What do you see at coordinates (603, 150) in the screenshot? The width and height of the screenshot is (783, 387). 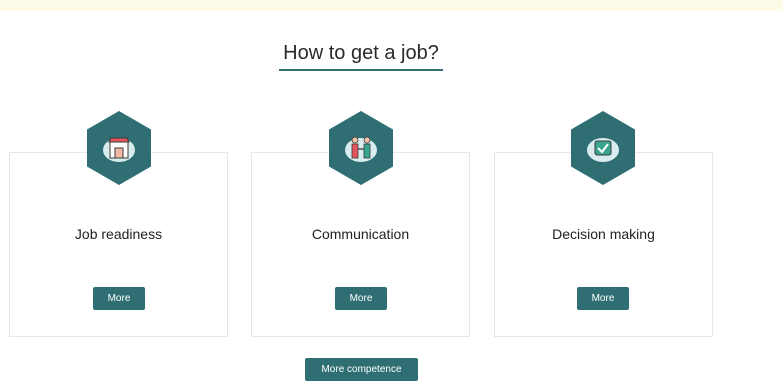 I see `checkbox-icon` at bounding box center [603, 150].